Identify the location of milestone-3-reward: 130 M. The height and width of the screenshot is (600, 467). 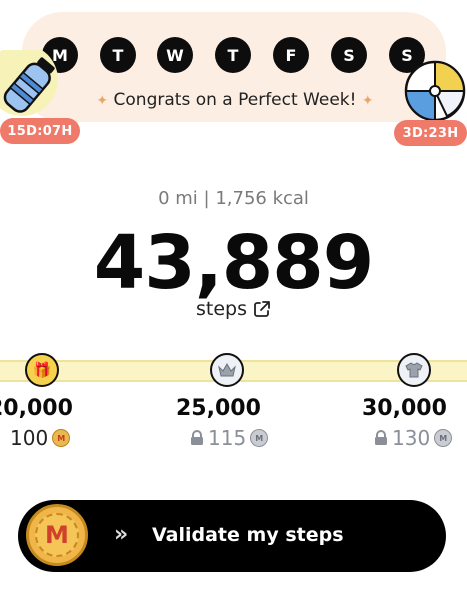
(413, 438).